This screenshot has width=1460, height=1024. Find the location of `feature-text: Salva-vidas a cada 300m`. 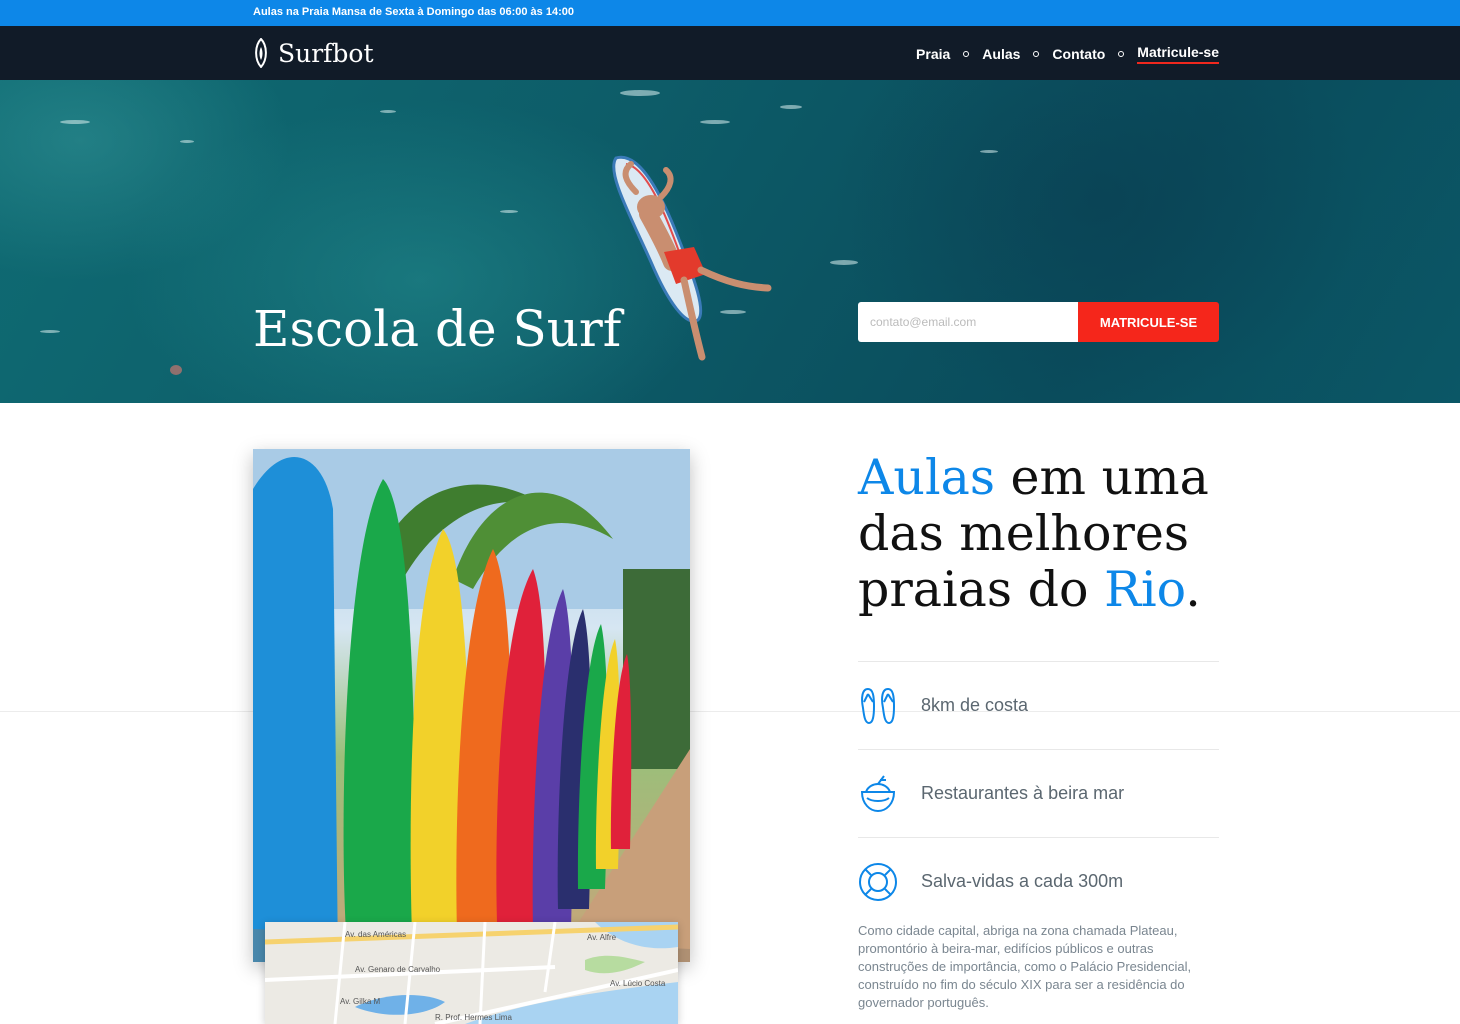

feature-text: Salva-vidas a cada 300m is located at coordinates (1022, 881).